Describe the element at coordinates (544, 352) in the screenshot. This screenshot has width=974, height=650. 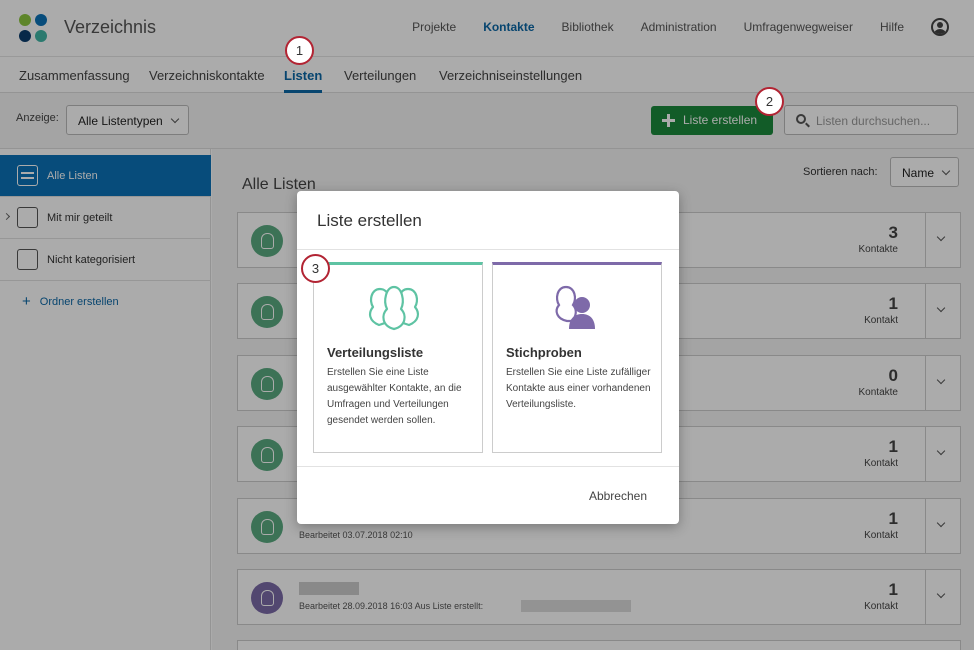
I see `option-title: Stichproben` at that location.